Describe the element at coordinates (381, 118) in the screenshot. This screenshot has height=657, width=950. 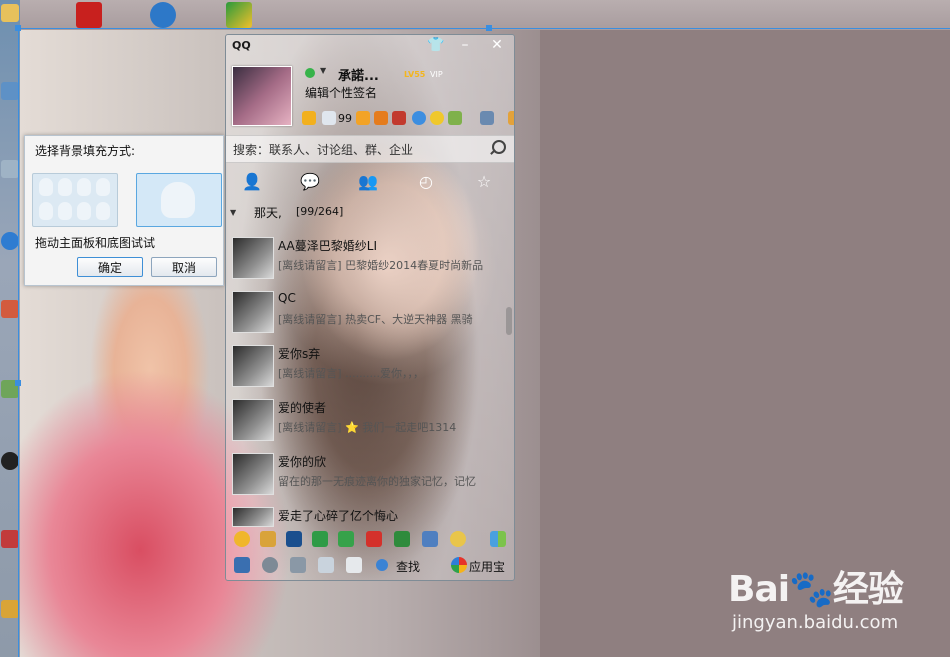
I see `wallet-icon` at that location.